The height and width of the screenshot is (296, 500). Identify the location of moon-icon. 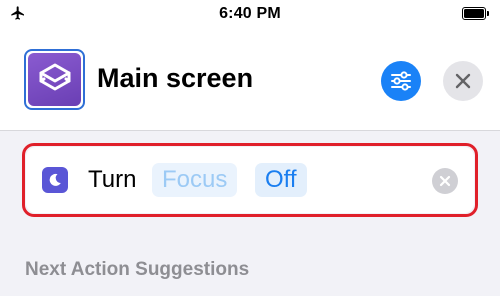
(55, 180).